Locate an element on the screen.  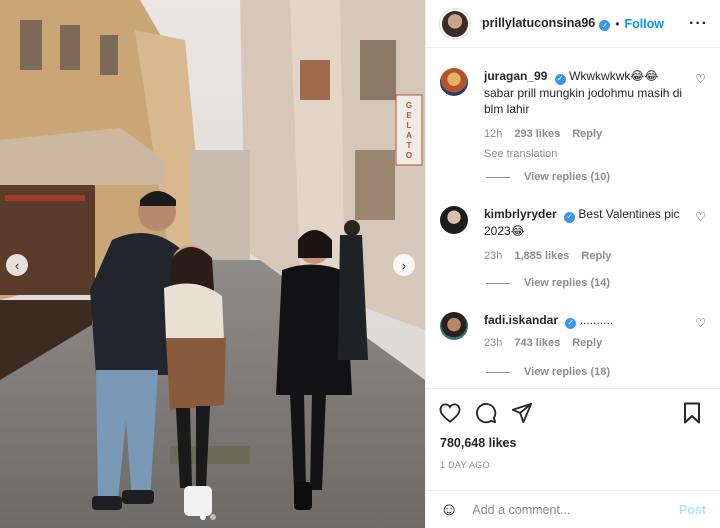
author-username-text: prillylatuconsina96 is located at coordinates (538, 23).